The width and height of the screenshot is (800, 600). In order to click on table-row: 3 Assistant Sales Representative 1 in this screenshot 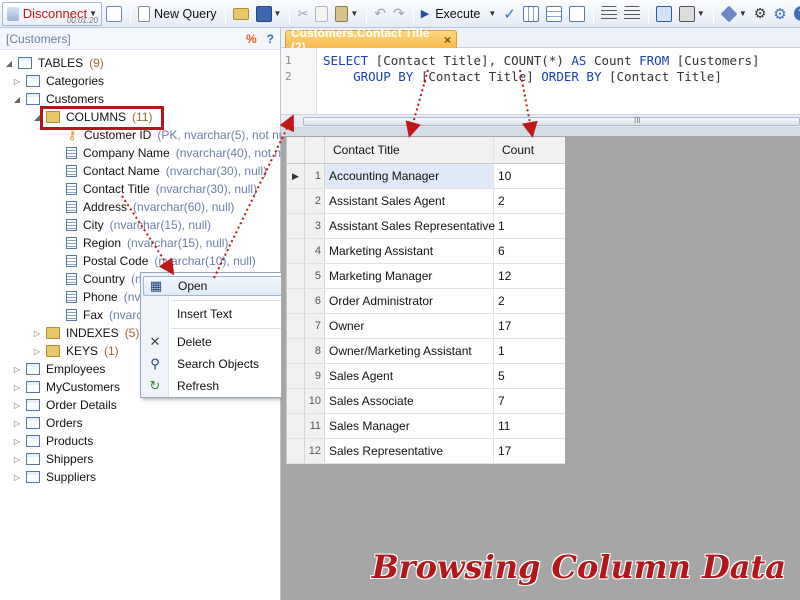, I will do `click(426, 226)`.